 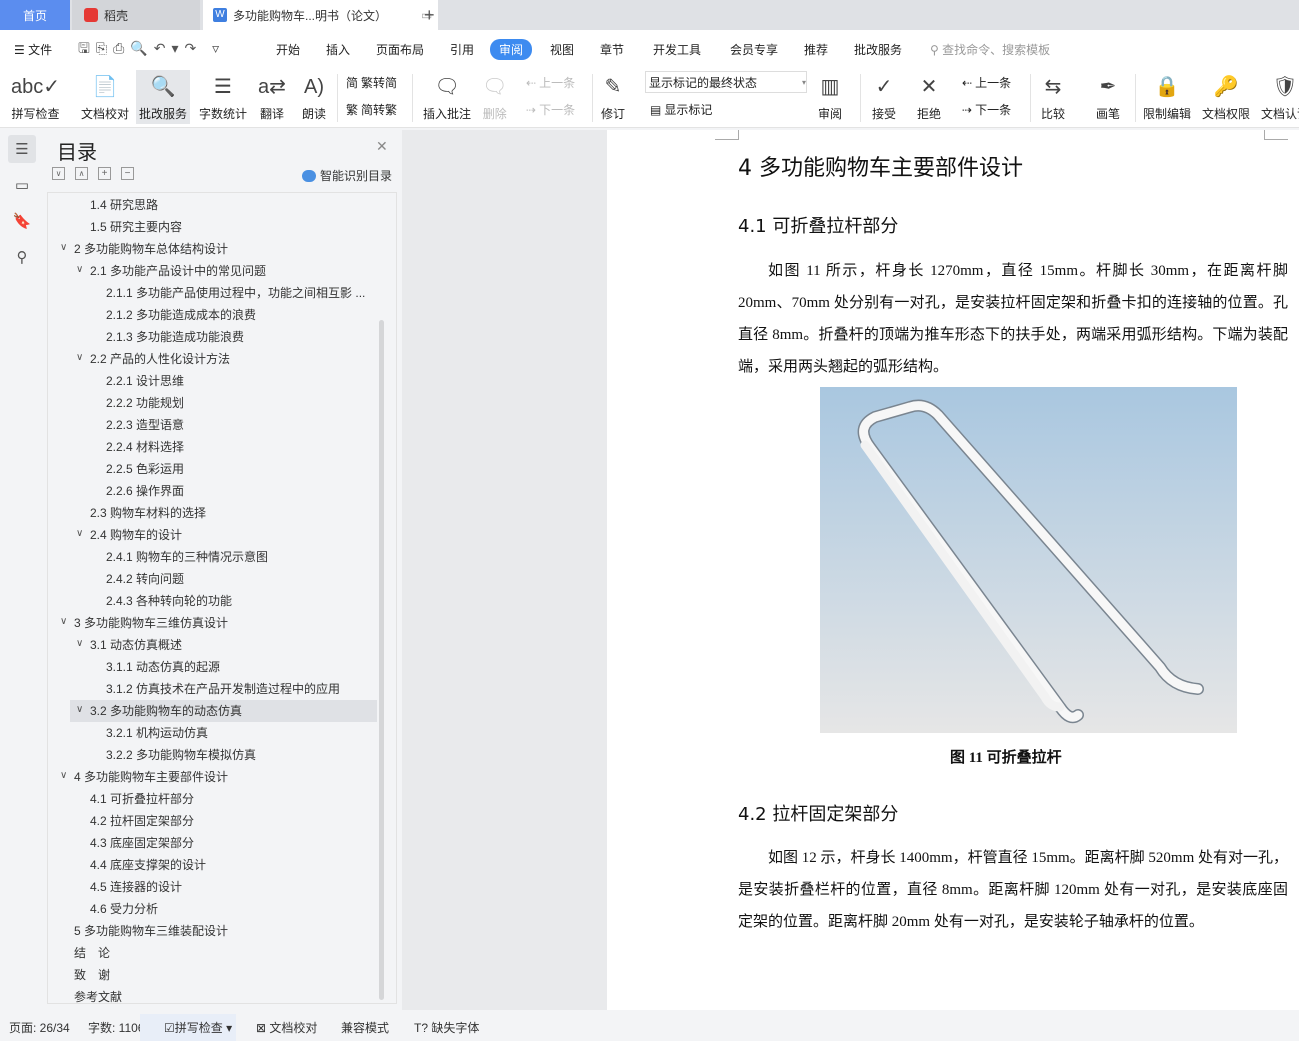 What do you see at coordinates (447, 97) in the screenshot?
I see `insert-comment-button: 🗨 插入批注` at bounding box center [447, 97].